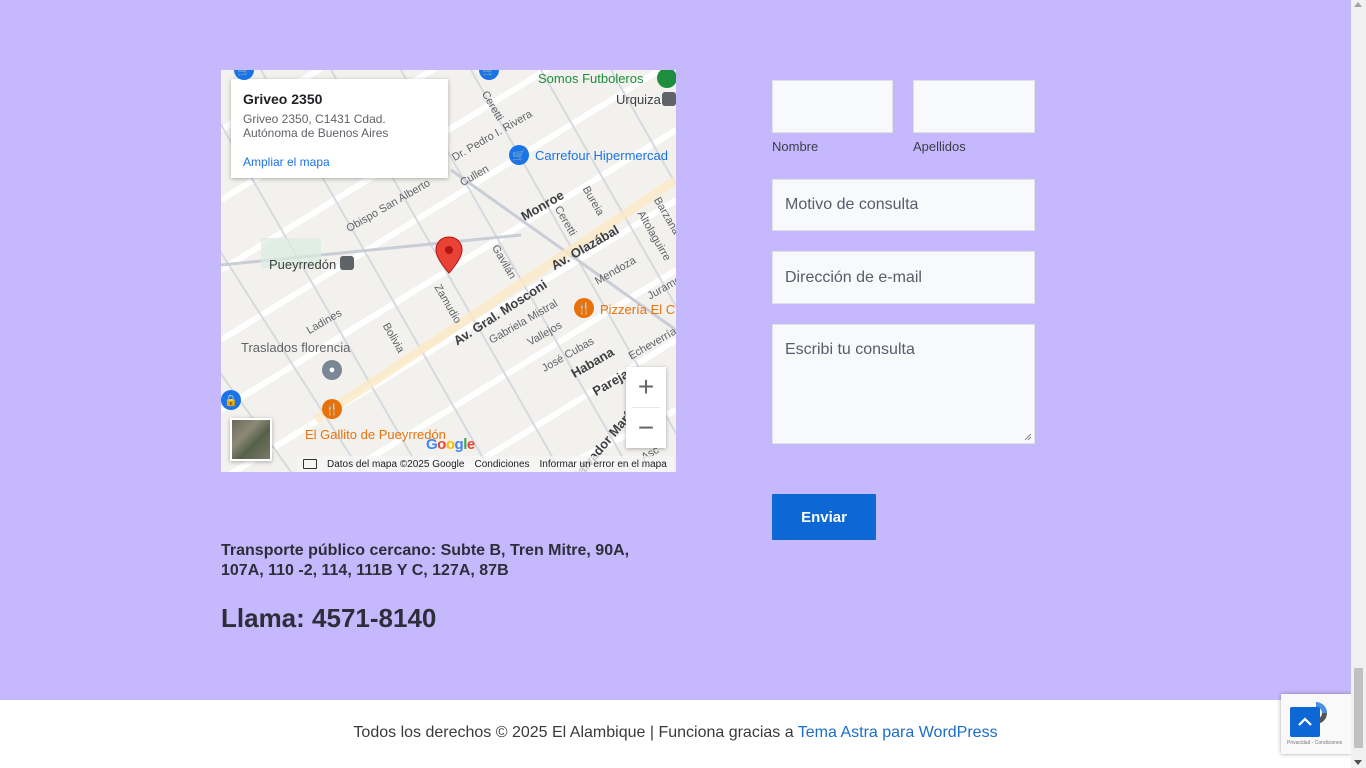 Image resolution: width=1366 pixels, height=768 pixels. What do you see at coordinates (903, 384) in the screenshot?
I see `consulta-textarea: Escribi tu consulta` at bounding box center [903, 384].